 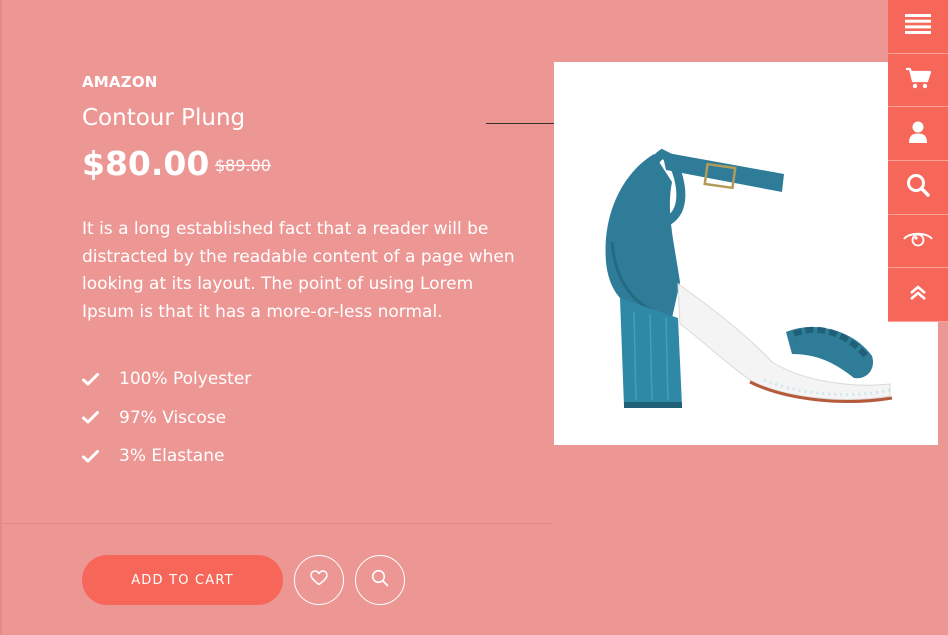 I want to click on chevron-double-up-icon, so click(x=918, y=295).